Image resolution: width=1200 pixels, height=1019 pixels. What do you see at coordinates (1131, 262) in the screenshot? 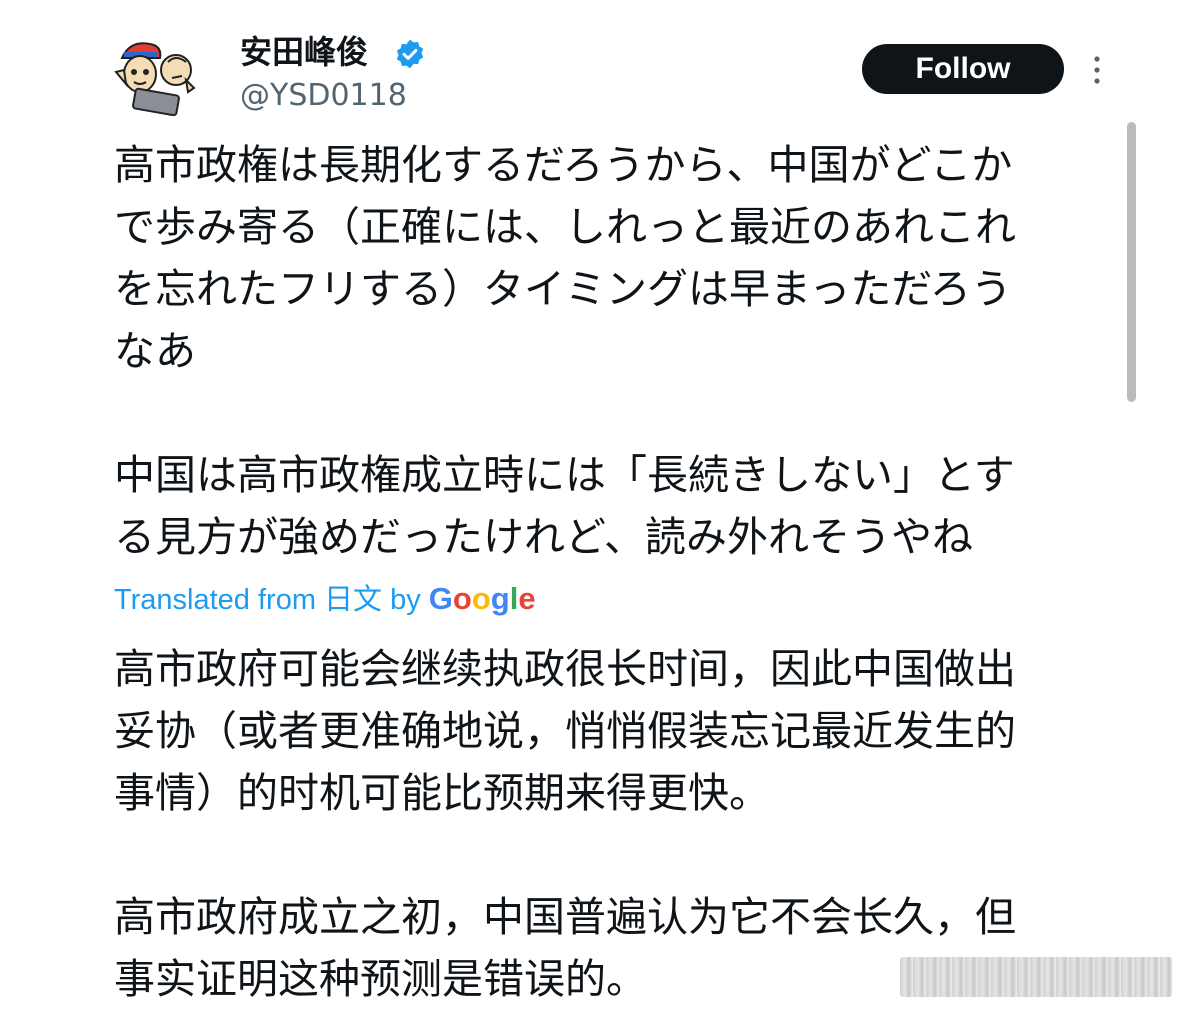
I see `scrollbar-thumb` at bounding box center [1131, 262].